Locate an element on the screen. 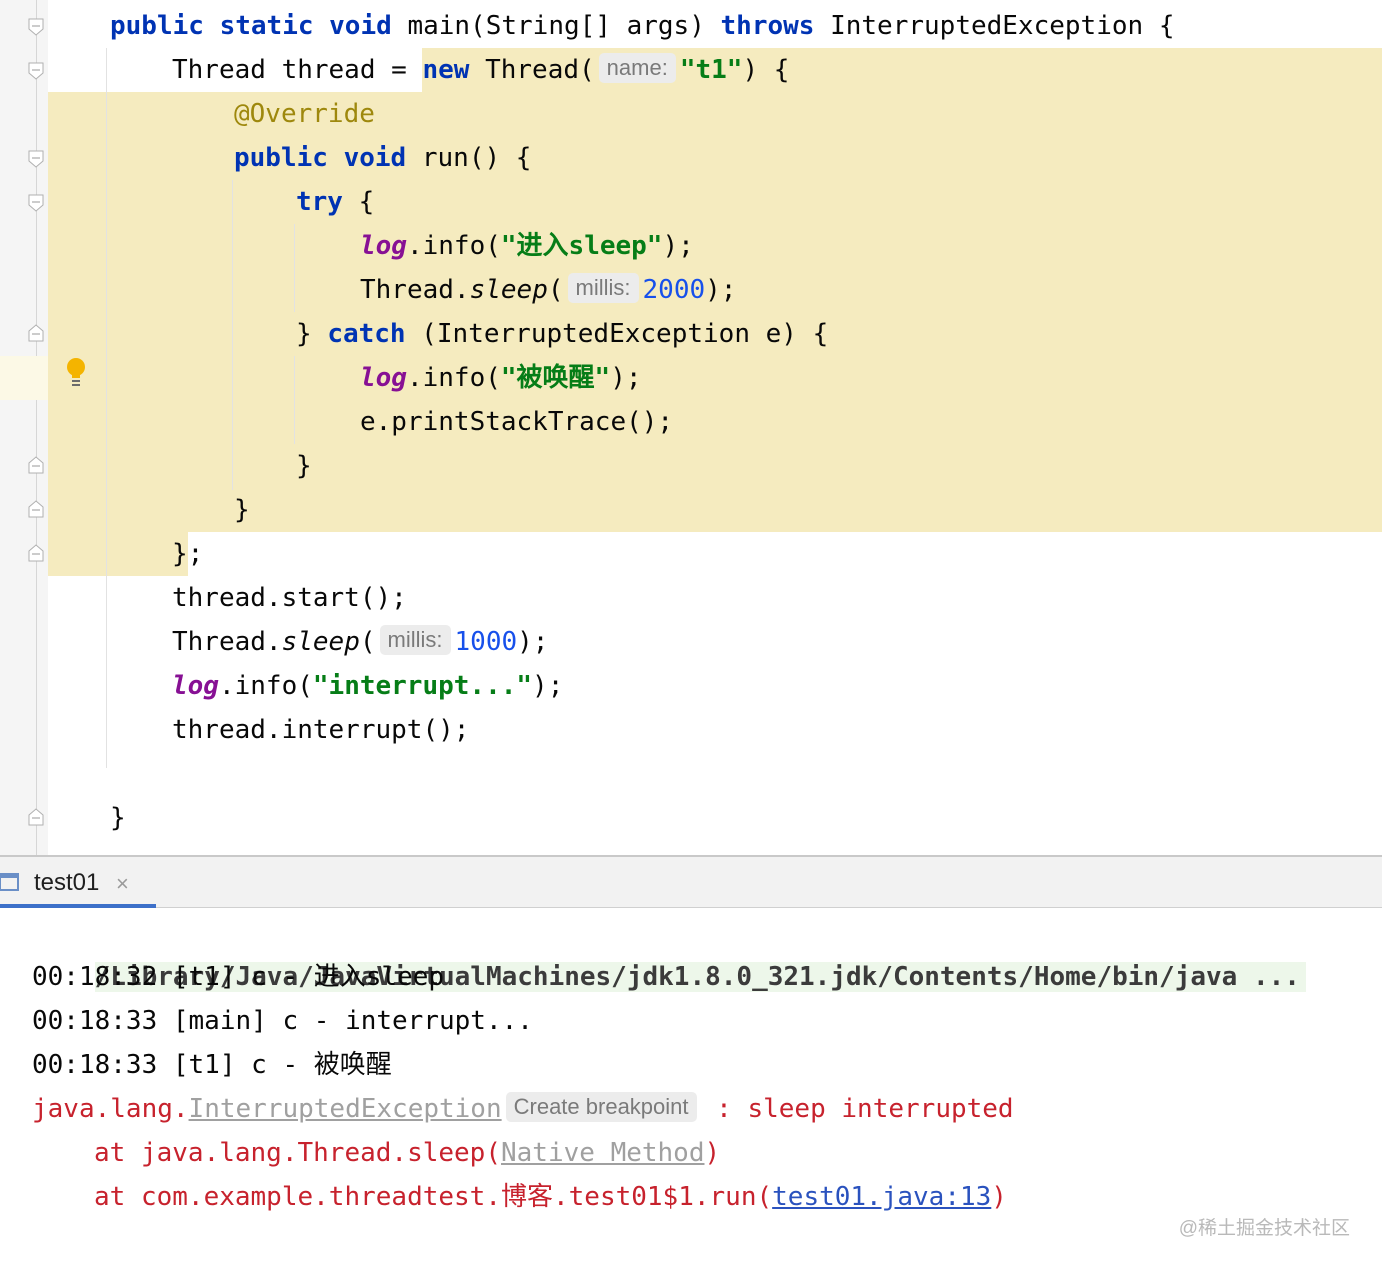 This screenshot has height=1270, width=1382. code-line: @Override is located at coordinates (304, 114).